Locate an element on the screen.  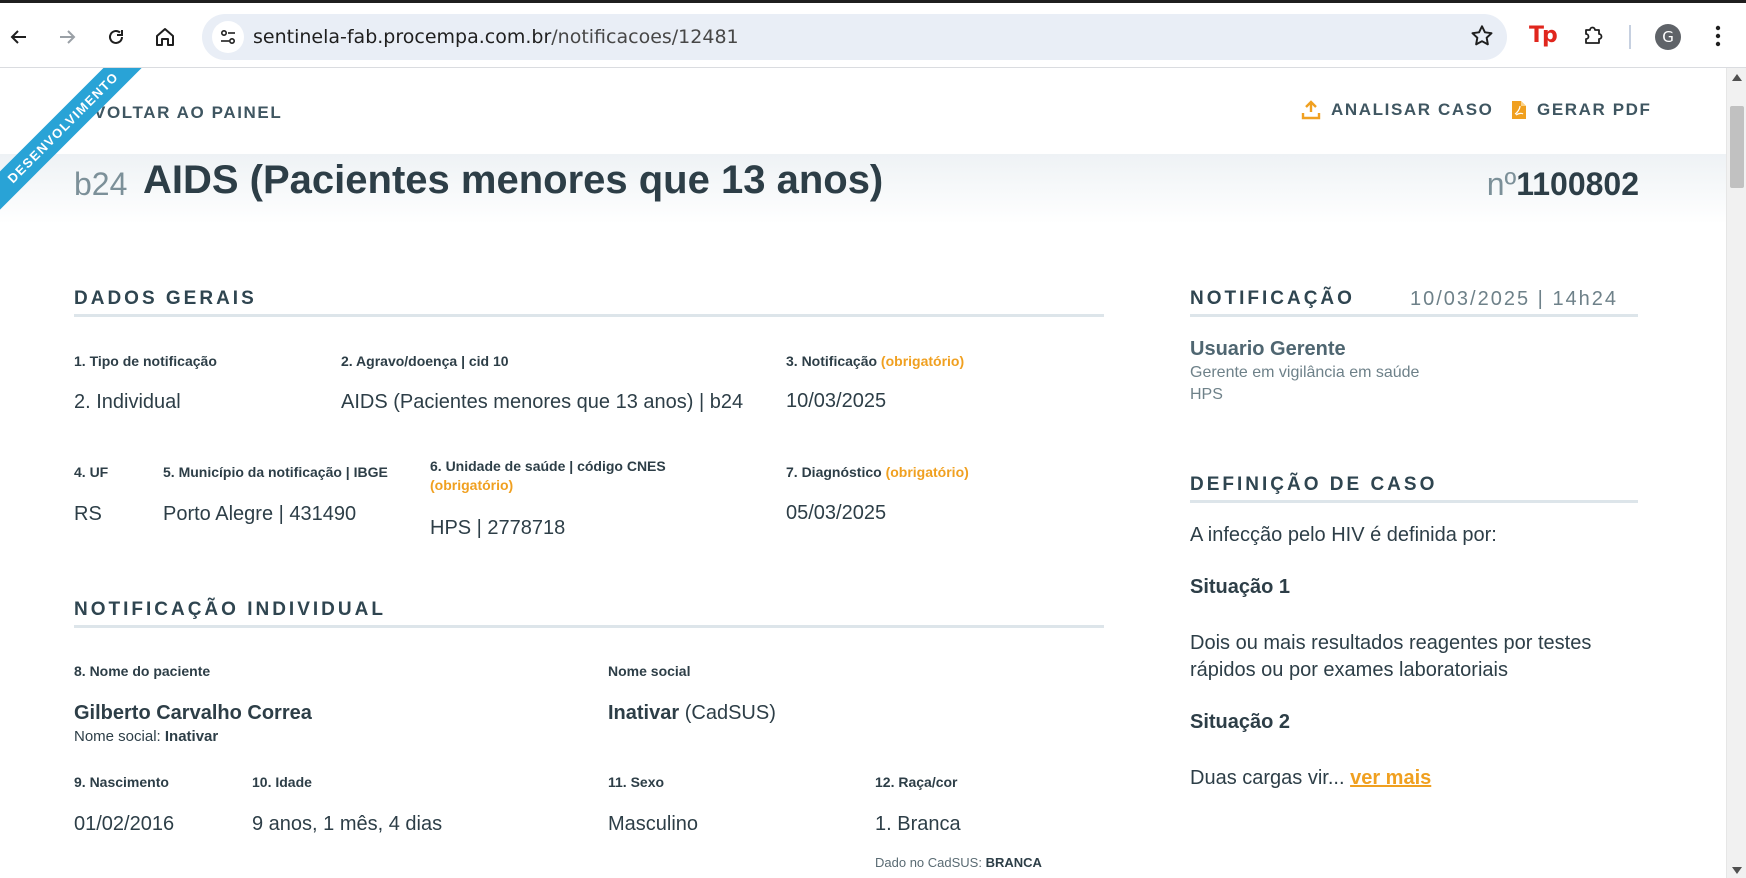
environment-ribbon: DESENVOLVIMENTO is located at coordinates (80, 148).